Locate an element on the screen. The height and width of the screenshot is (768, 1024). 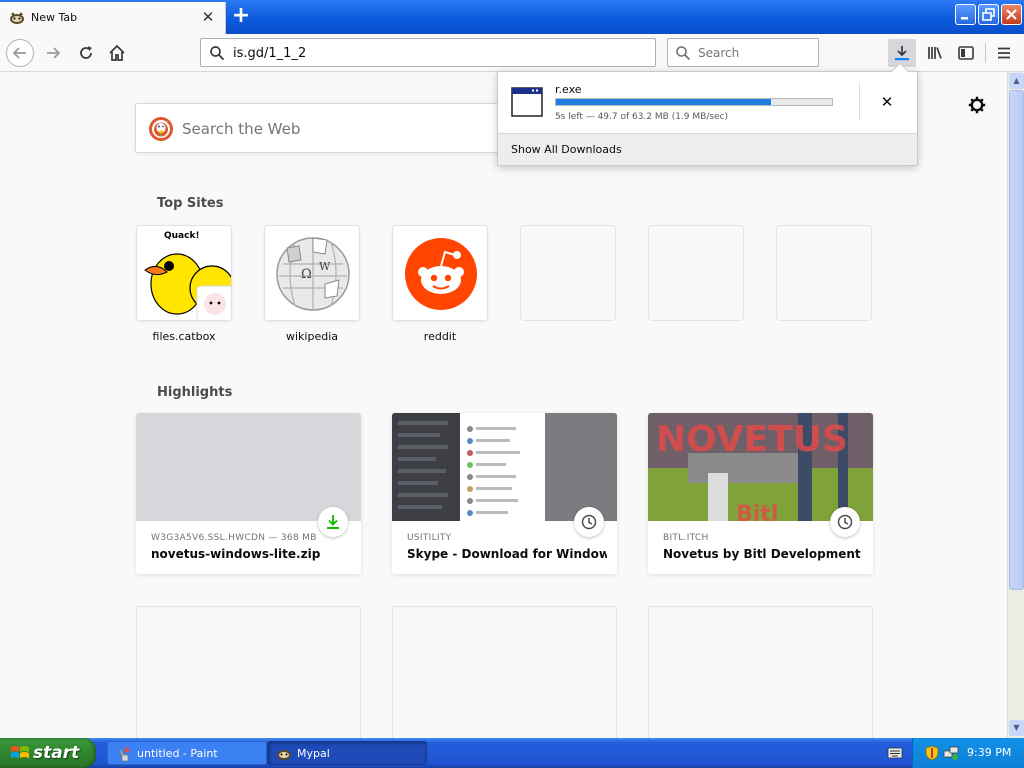
back-button is located at coordinates (20, 53).